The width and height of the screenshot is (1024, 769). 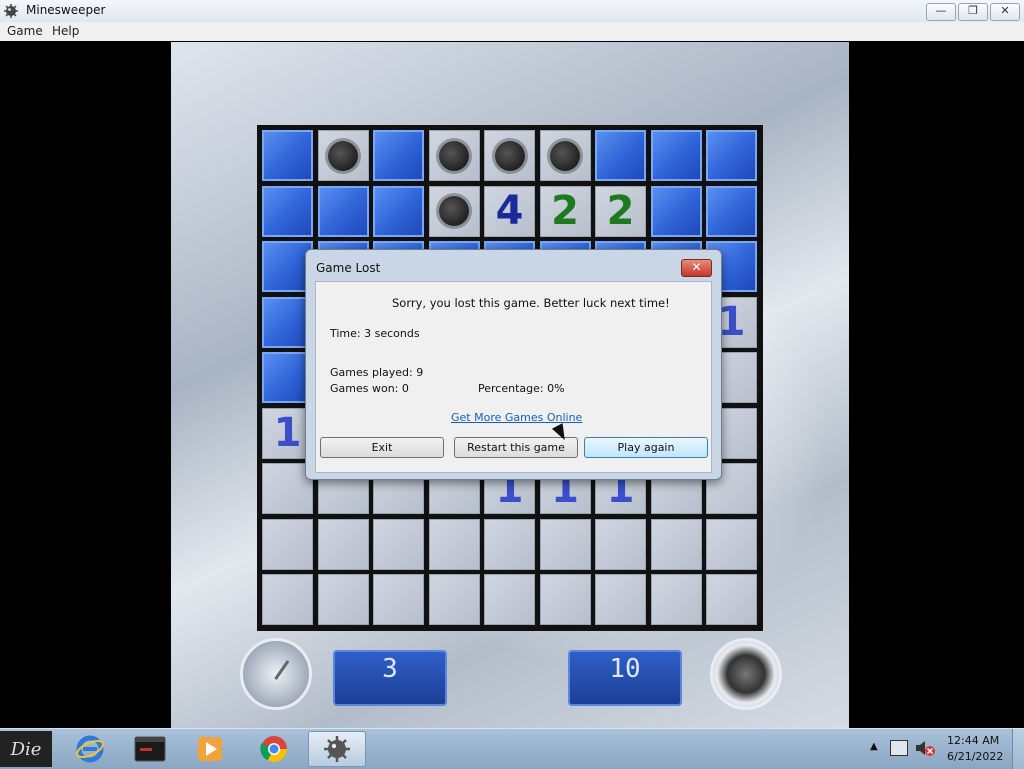 What do you see at coordinates (90, 749) in the screenshot?
I see `internet-explorer-icon` at bounding box center [90, 749].